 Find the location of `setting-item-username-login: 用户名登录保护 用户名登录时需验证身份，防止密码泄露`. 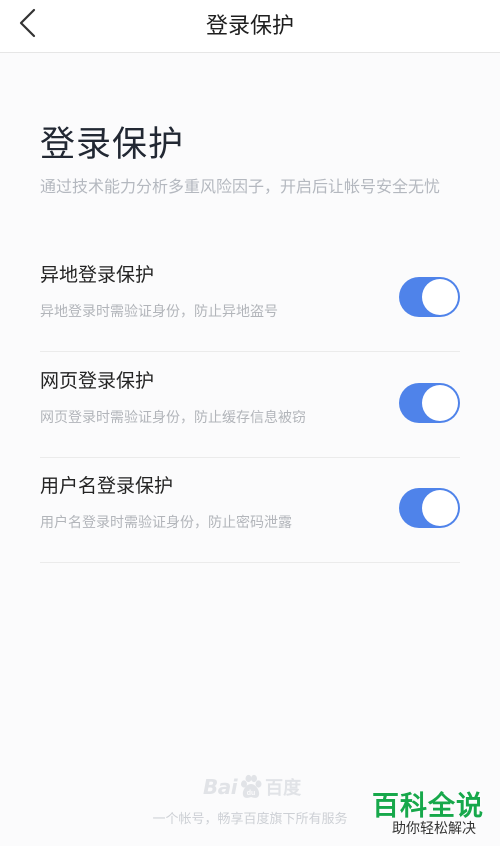

setting-item-username-login: 用户名登录保护 用户名登录时需验证身份，防止密码泄露 is located at coordinates (250, 510).